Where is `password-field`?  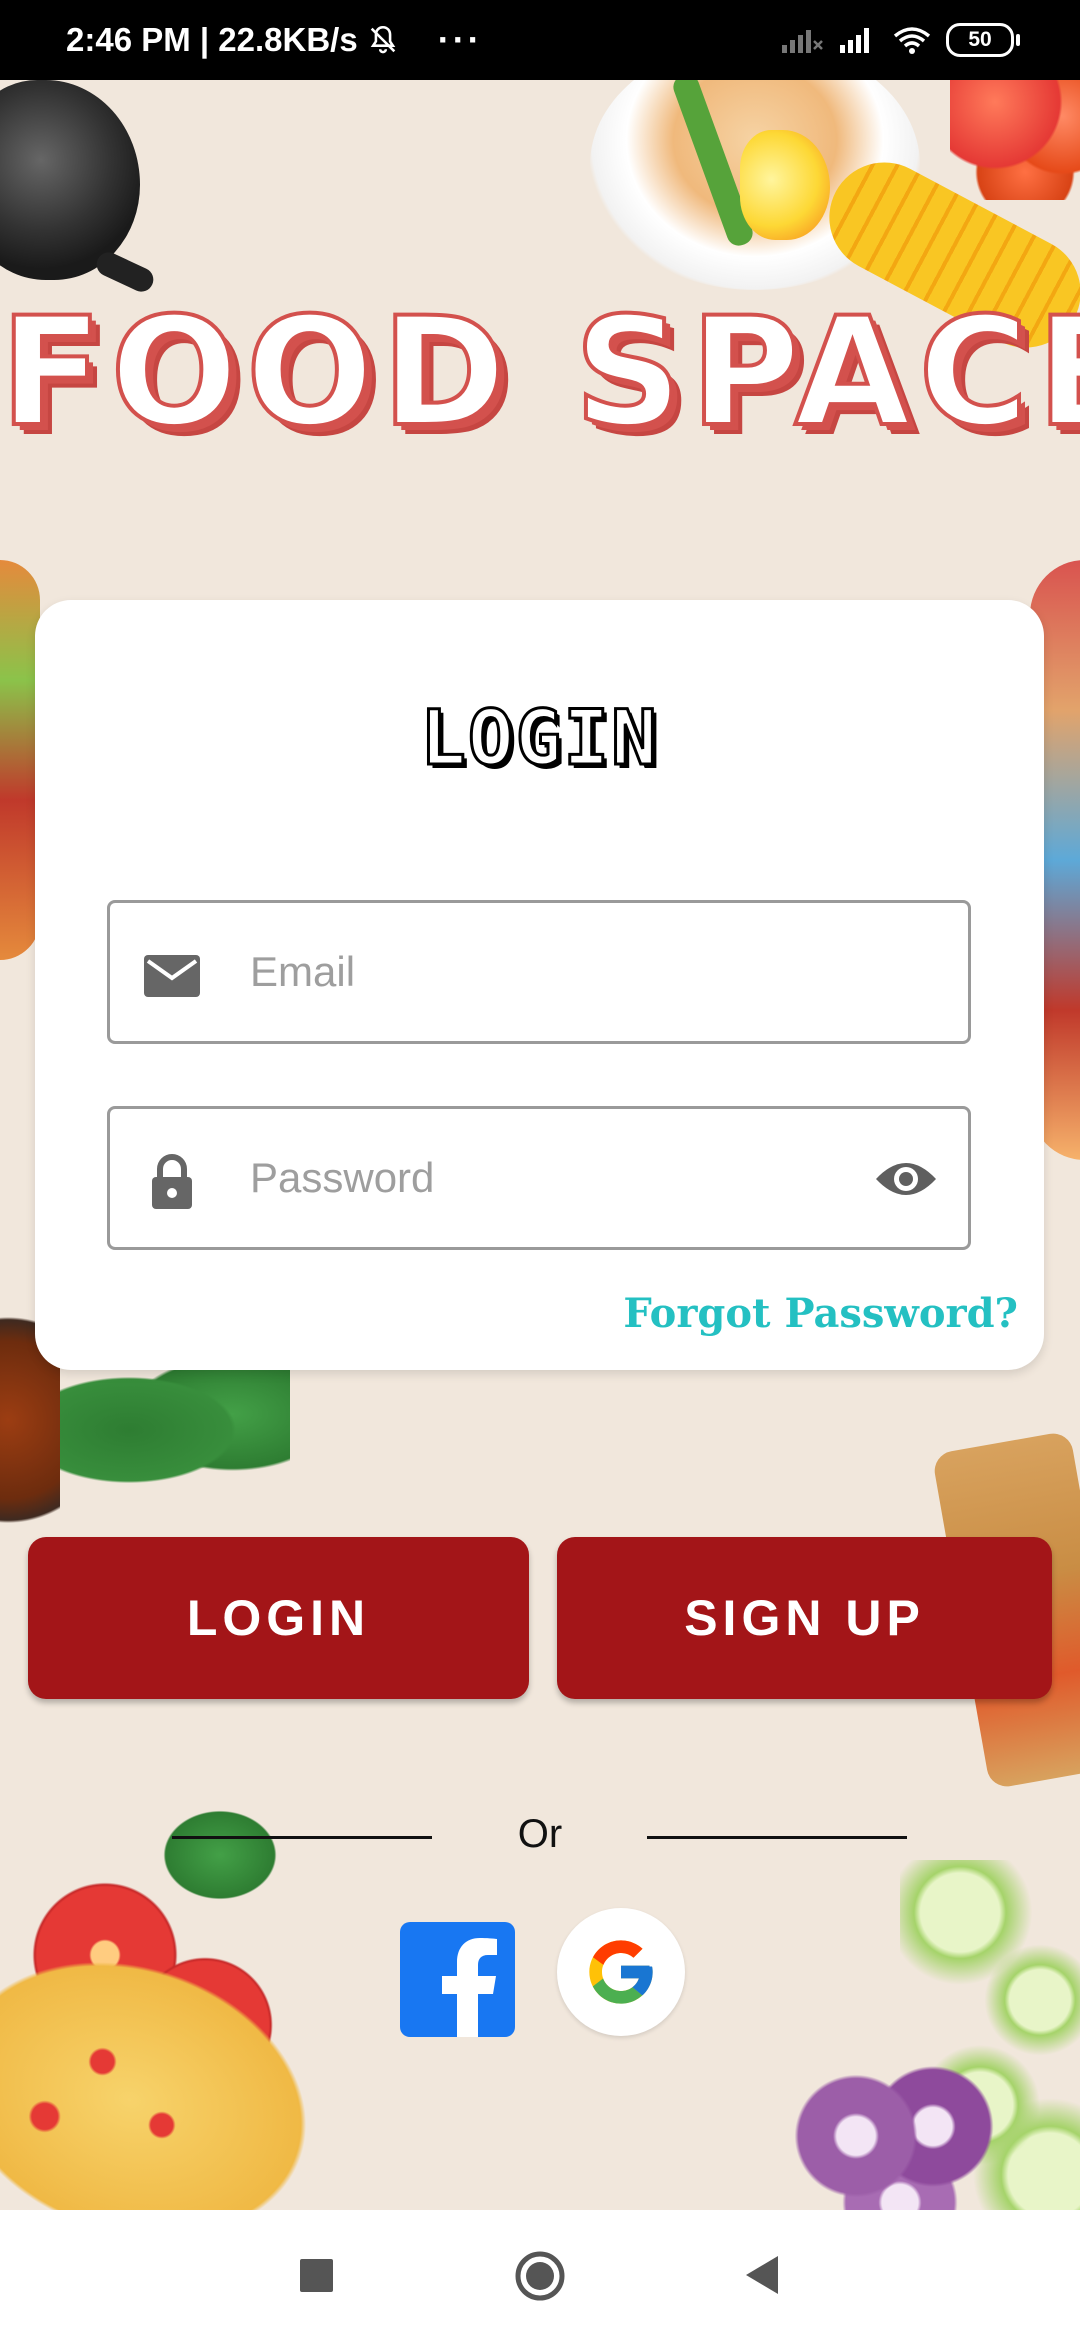 password-field is located at coordinates (539, 1178).